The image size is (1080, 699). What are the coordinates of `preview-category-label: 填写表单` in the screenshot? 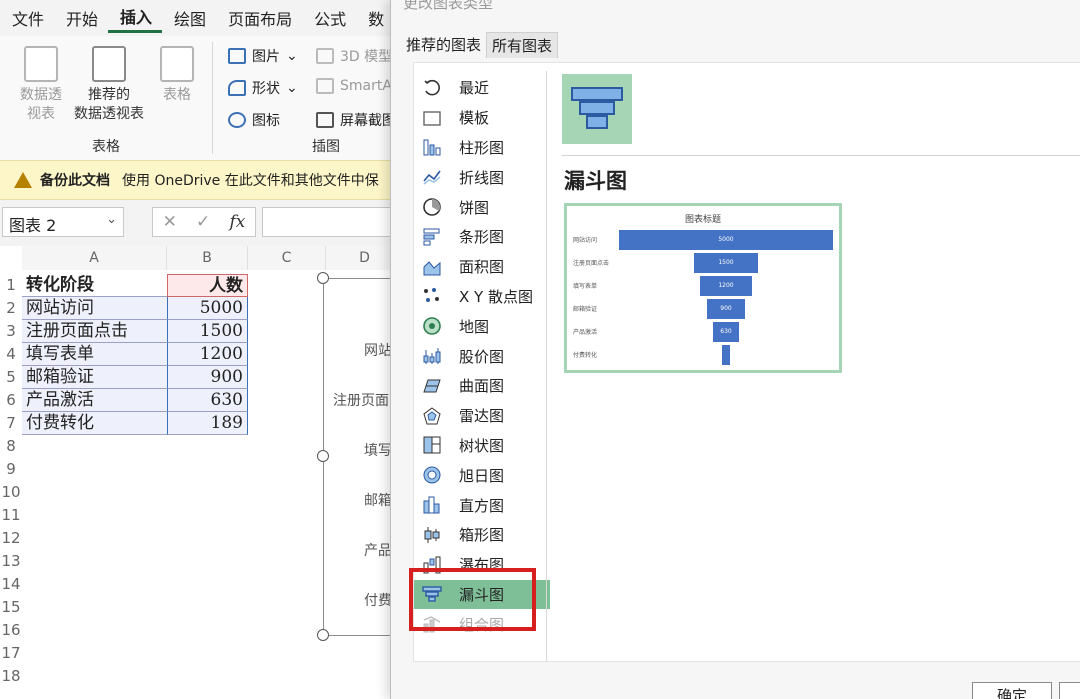 It's located at (585, 286).